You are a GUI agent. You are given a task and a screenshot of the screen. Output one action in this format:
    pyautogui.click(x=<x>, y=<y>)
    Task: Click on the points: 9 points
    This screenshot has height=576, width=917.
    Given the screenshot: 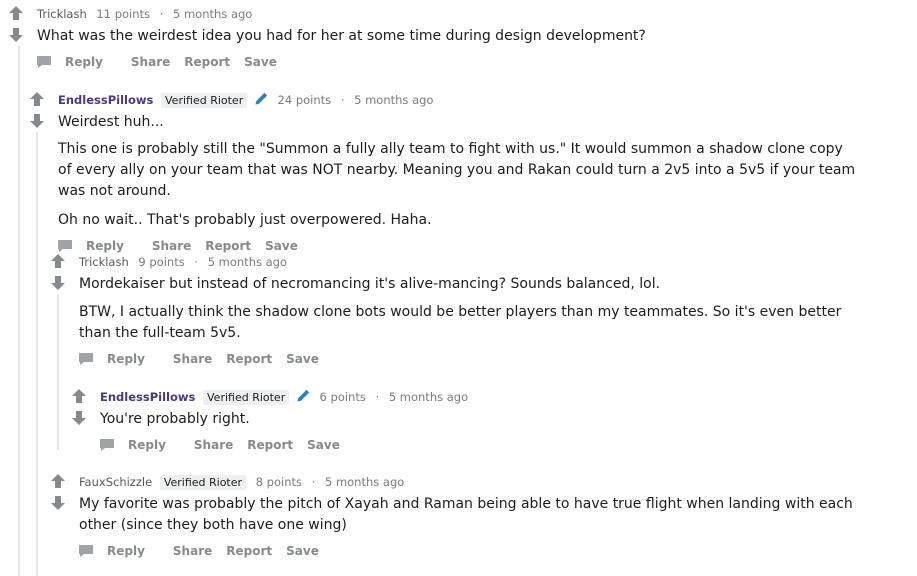 What is the action you would take?
    pyautogui.click(x=161, y=262)
    